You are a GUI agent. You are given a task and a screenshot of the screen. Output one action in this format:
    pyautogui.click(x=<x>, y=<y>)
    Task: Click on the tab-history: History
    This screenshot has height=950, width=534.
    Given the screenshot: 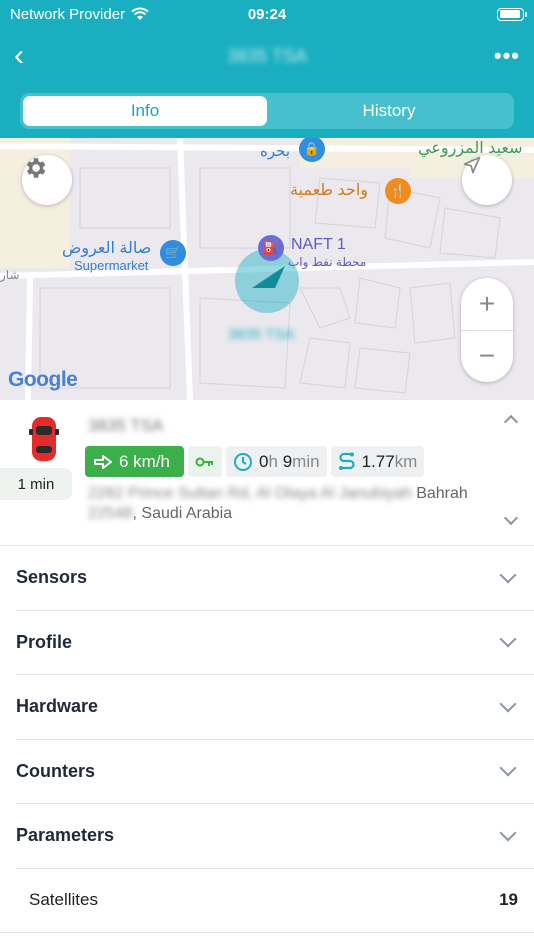 What is the action you would take?
    pyautogui.click(x=389, y=111)
    